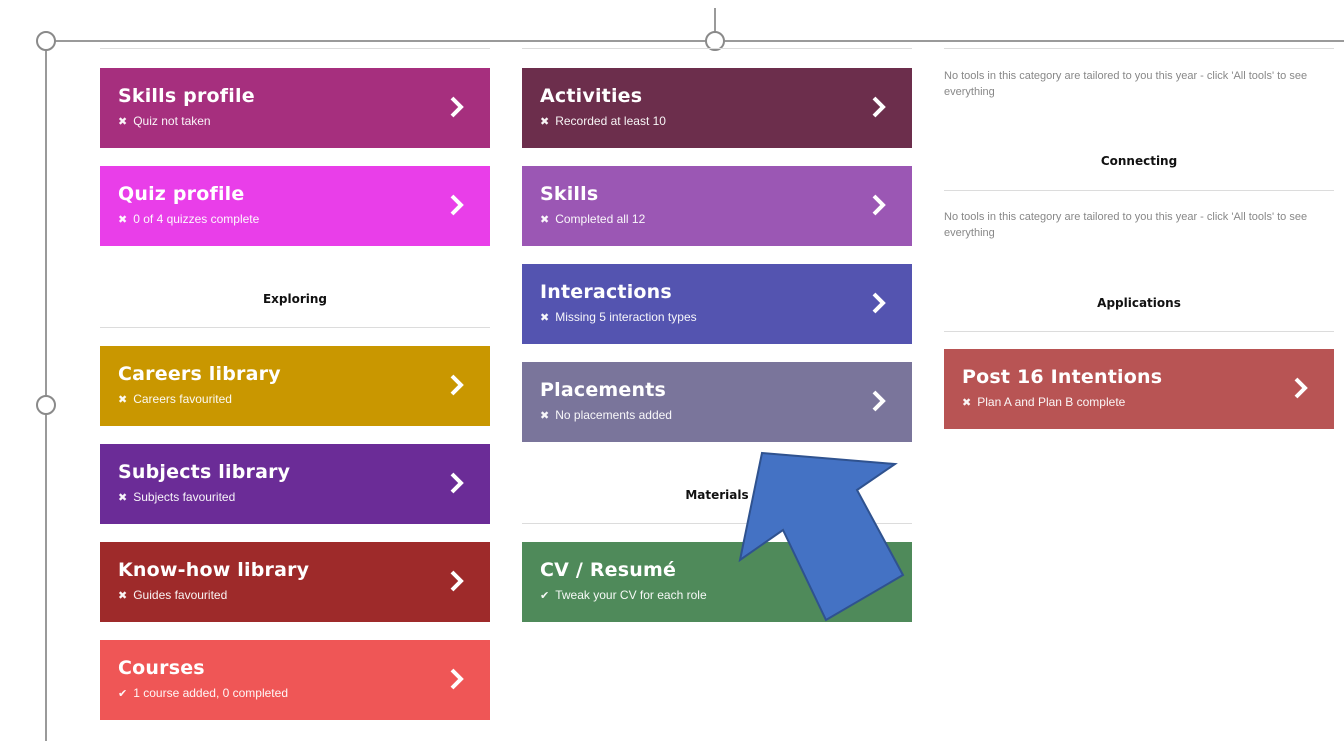 The image size is (1344, 741). What do you see at coordinates (180, 595) in the screenshot?
I see `tile-status-text: Guides favourited` at bounding box center [180, 595].